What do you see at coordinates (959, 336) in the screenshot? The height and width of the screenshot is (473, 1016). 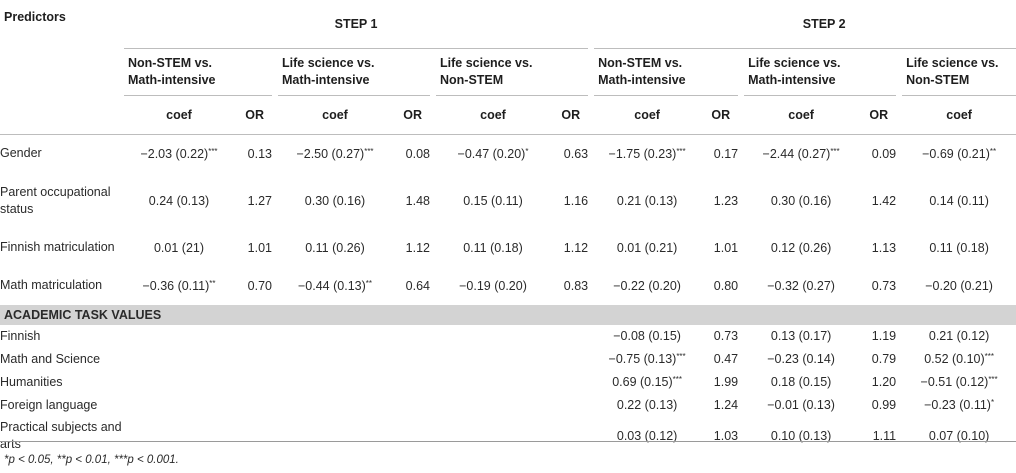 I see `coef-value: 0.21 (0.12)` at bounding box center [959, 336].